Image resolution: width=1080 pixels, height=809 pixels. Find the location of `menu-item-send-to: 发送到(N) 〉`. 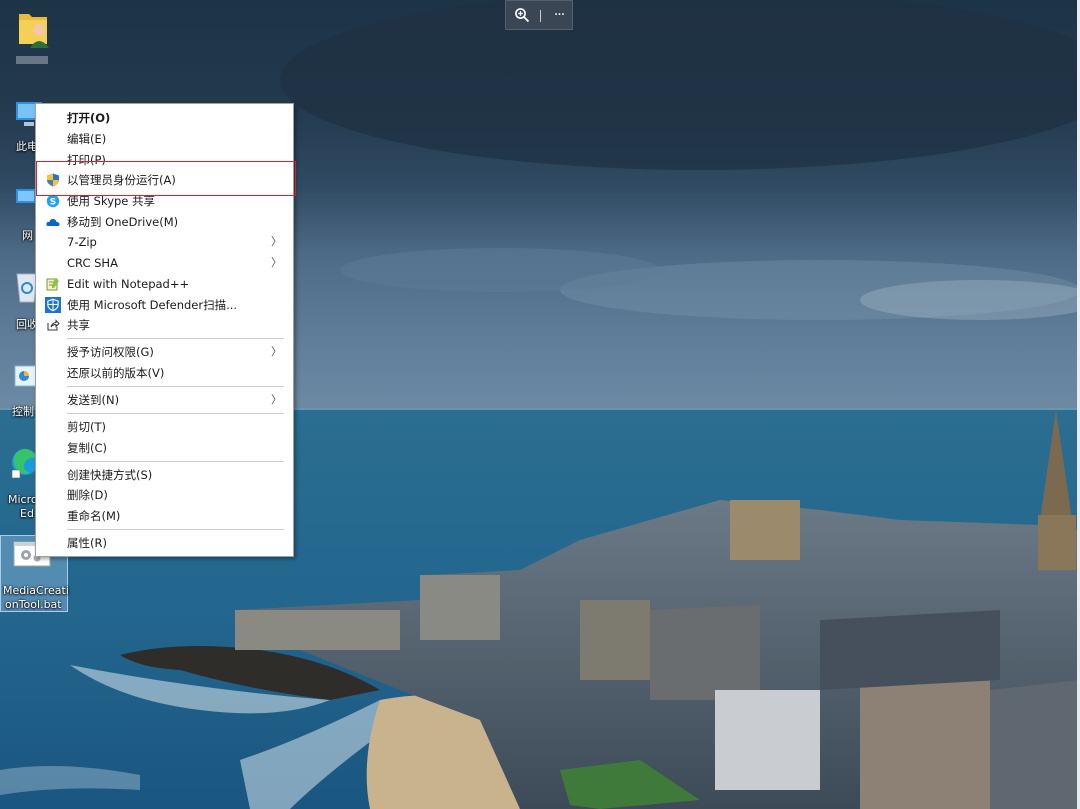

menu-item-send-to: 发送到(N) 〉 is located at coordinates (164, 400).